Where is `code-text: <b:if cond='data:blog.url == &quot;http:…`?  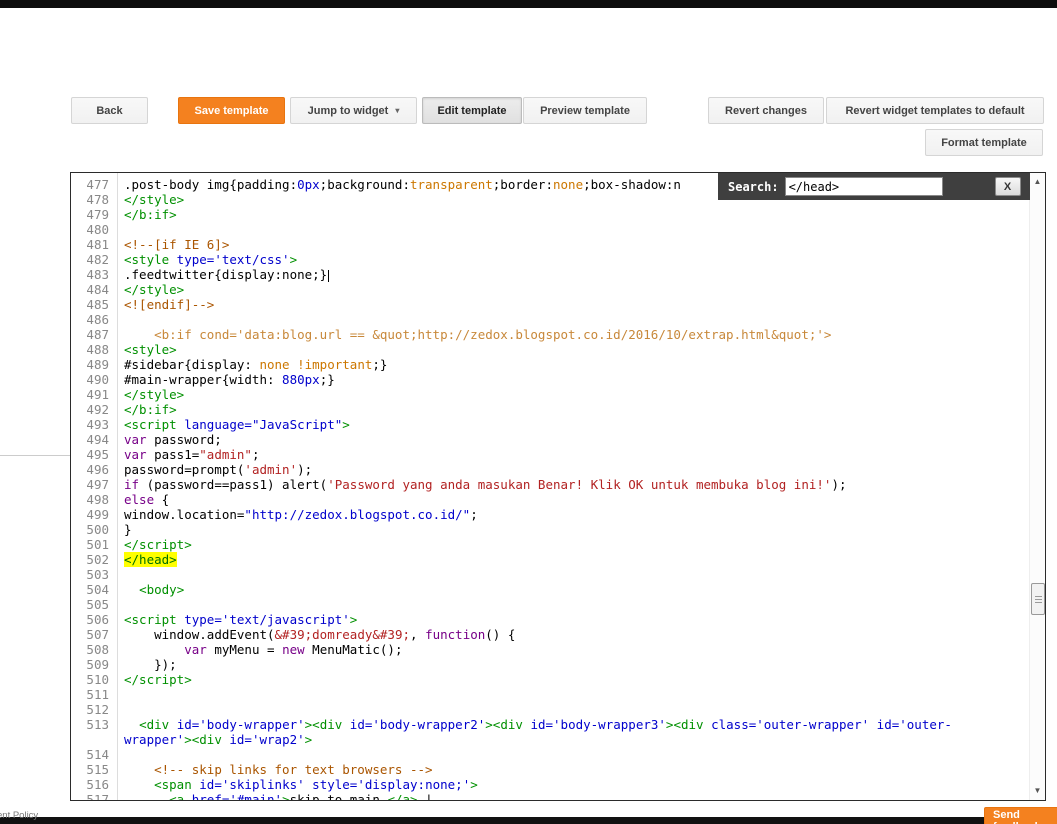
code-text: <b:if cond='data:blog.url == &quot;http:… is located at coordinates (573, 334).